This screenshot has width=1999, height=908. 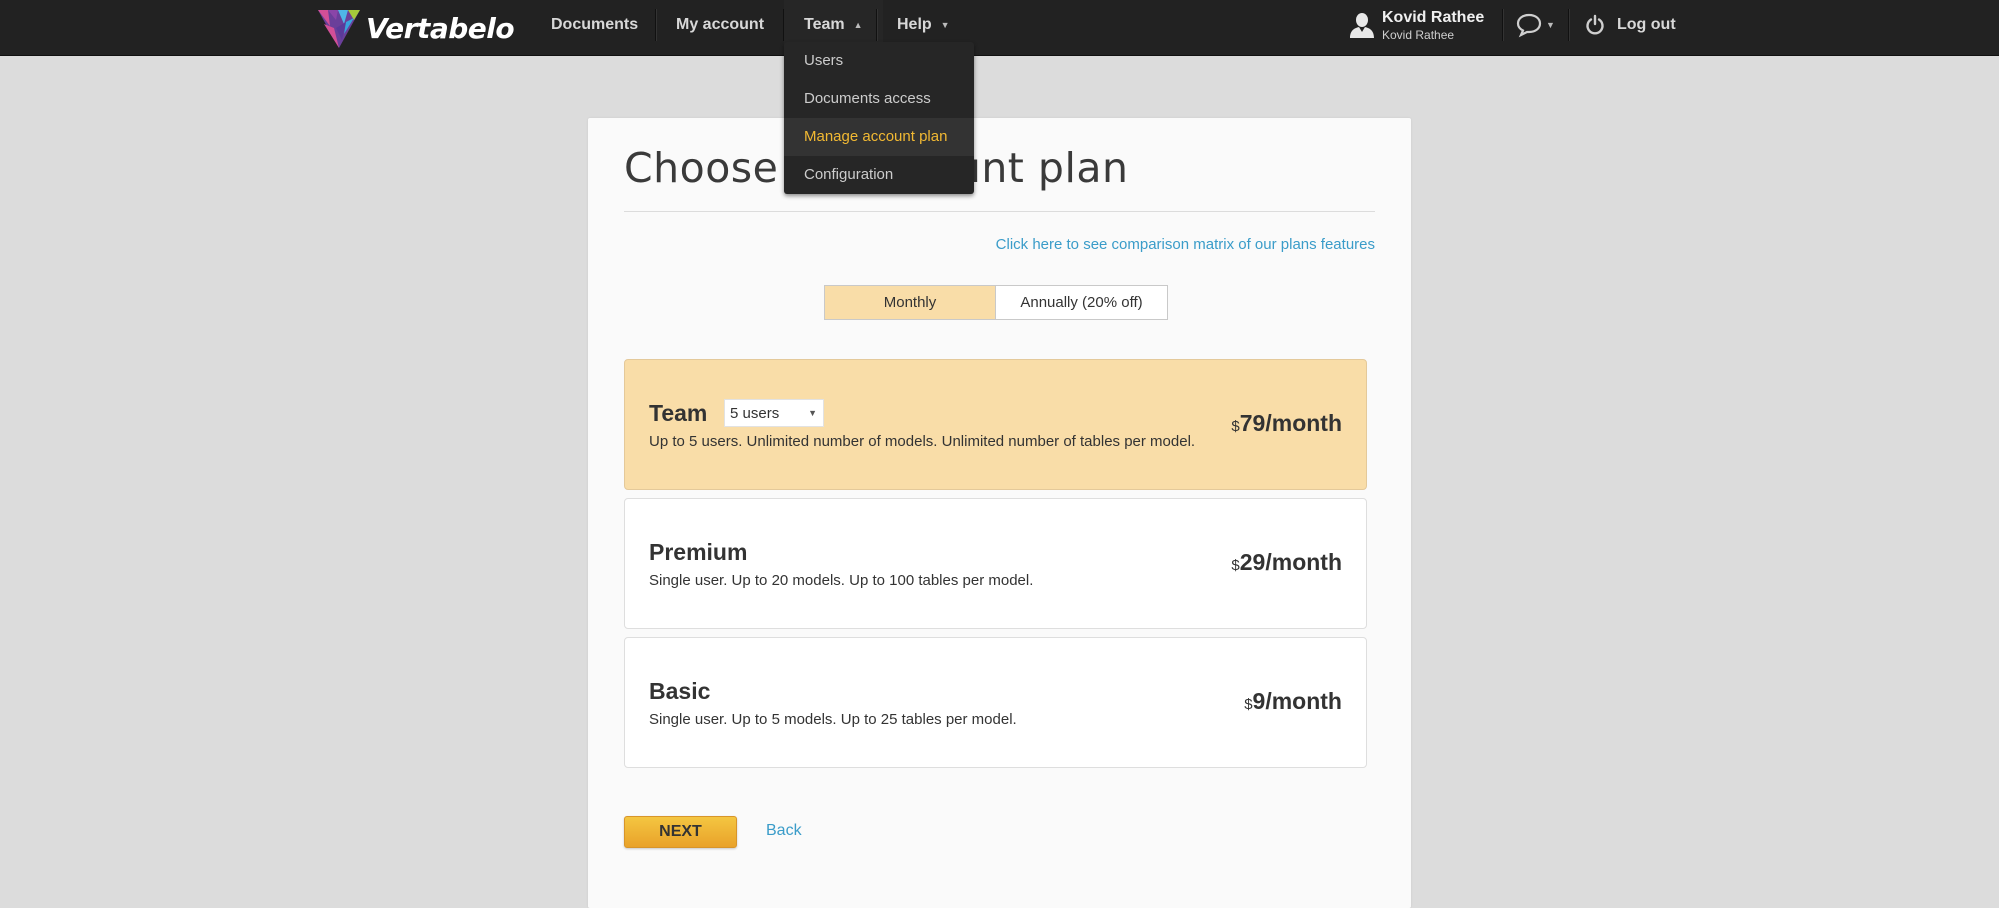 What do you see at coordinates (910, 302) in the screenshot?
I see `billing-monthly-option: Monthly` at bounding box center [910, 302].